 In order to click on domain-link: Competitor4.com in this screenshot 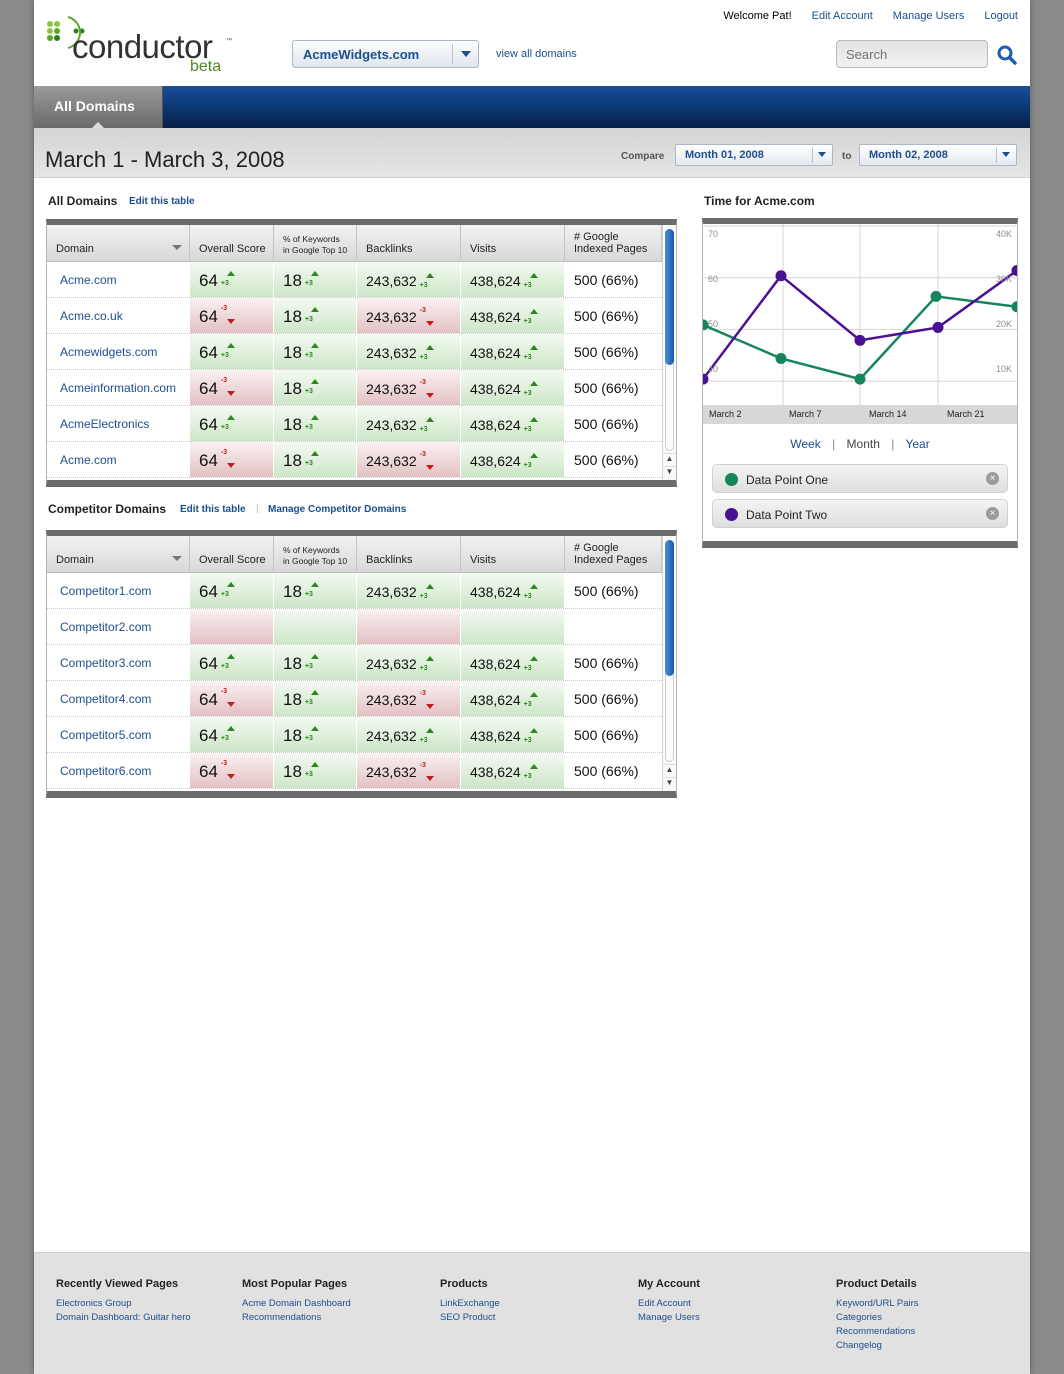, I will do `click(105, 699)`.